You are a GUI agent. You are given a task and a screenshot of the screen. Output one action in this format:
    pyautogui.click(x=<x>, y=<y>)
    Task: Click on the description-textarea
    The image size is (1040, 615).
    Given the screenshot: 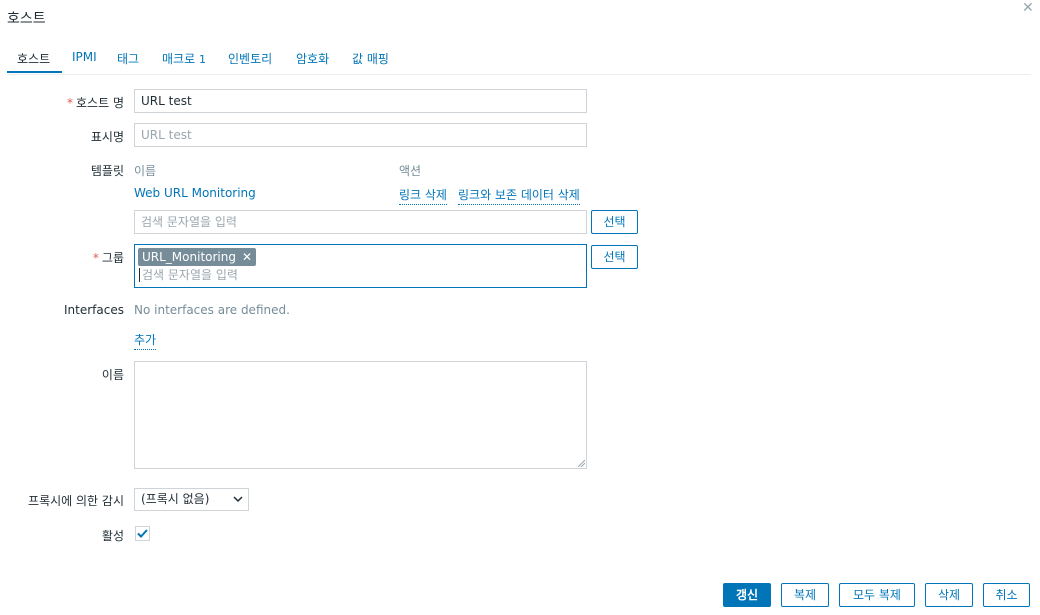 What is the action you would take?
    pyautogui.click(x=360, y=415)
    